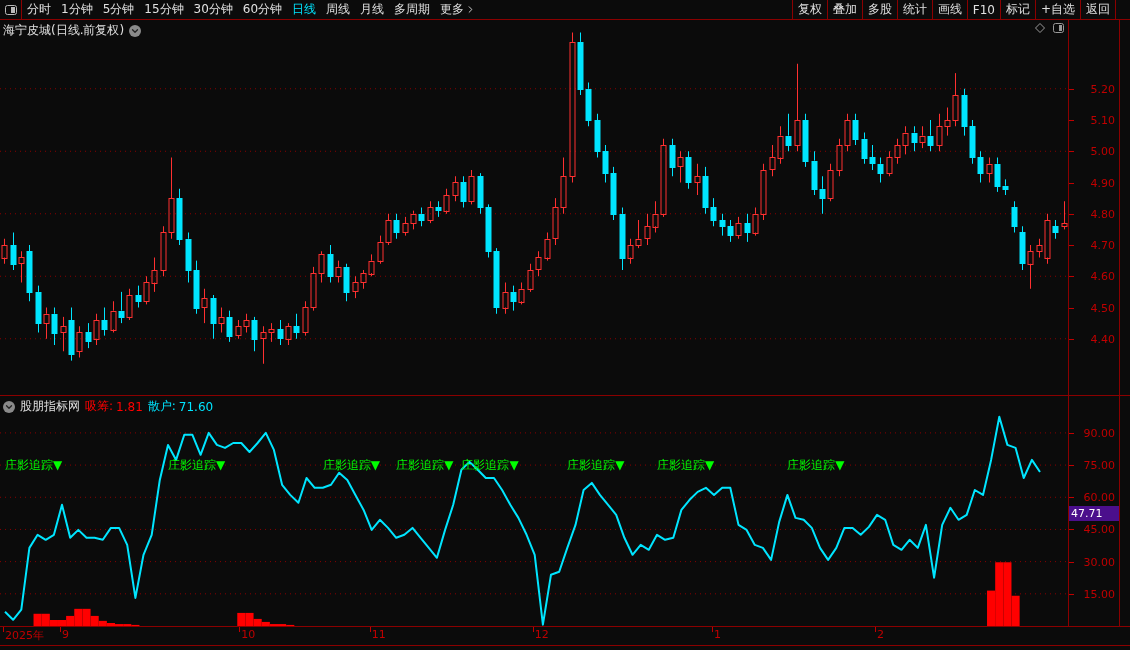 The image size is (1130, 650). What do you see at coordinates (262, 9) in the screenshot?
I see `period-tab: 60分钟` at bounding box center [262, 9].